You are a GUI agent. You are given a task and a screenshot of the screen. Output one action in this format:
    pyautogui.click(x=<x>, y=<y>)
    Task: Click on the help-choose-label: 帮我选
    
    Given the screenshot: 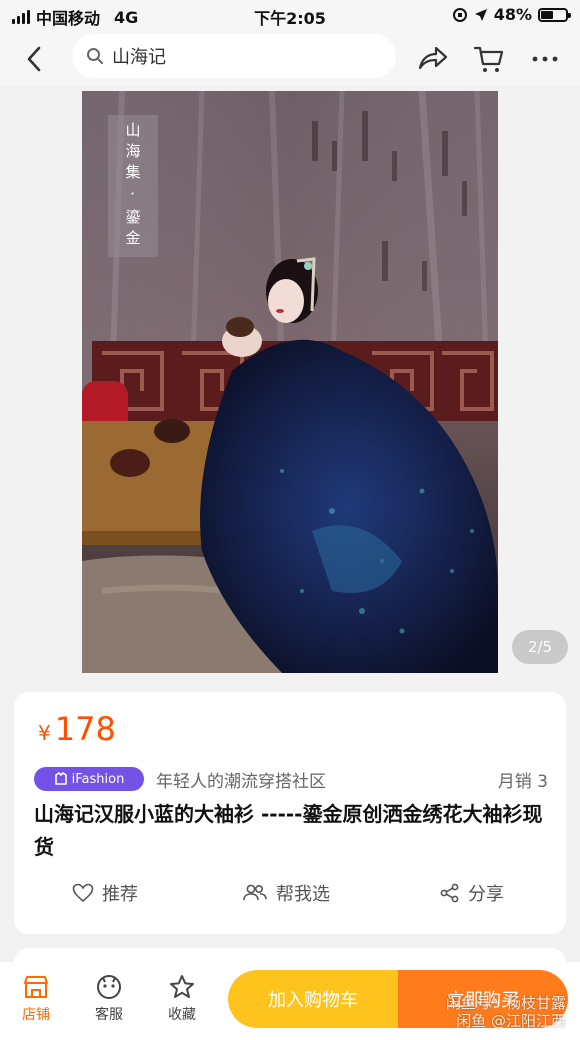 What is the action you would take?
    pyautogui.click(x=303, y=894)
    